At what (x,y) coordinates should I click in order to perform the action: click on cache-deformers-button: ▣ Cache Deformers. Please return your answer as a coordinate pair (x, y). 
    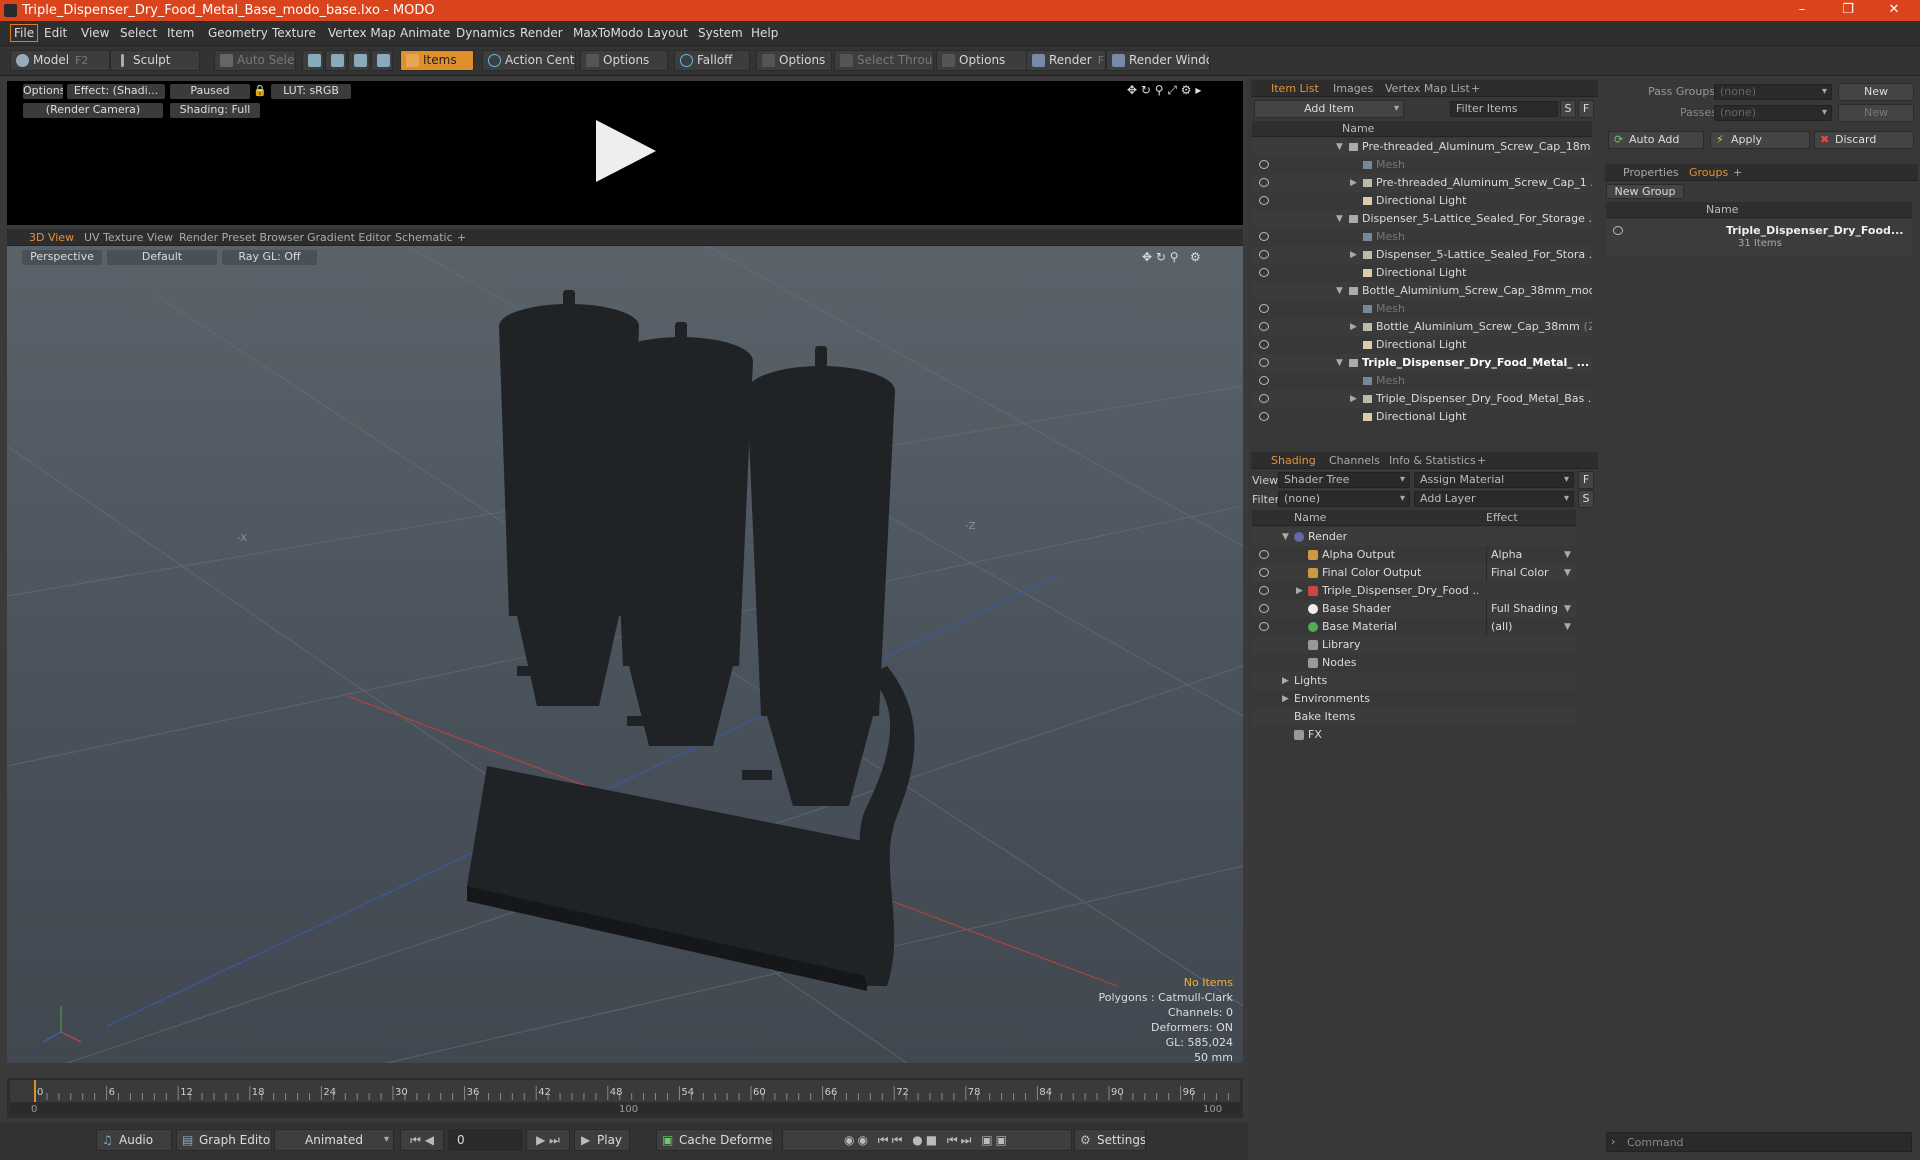
    Looking at the image, I should click on (715, 1140).